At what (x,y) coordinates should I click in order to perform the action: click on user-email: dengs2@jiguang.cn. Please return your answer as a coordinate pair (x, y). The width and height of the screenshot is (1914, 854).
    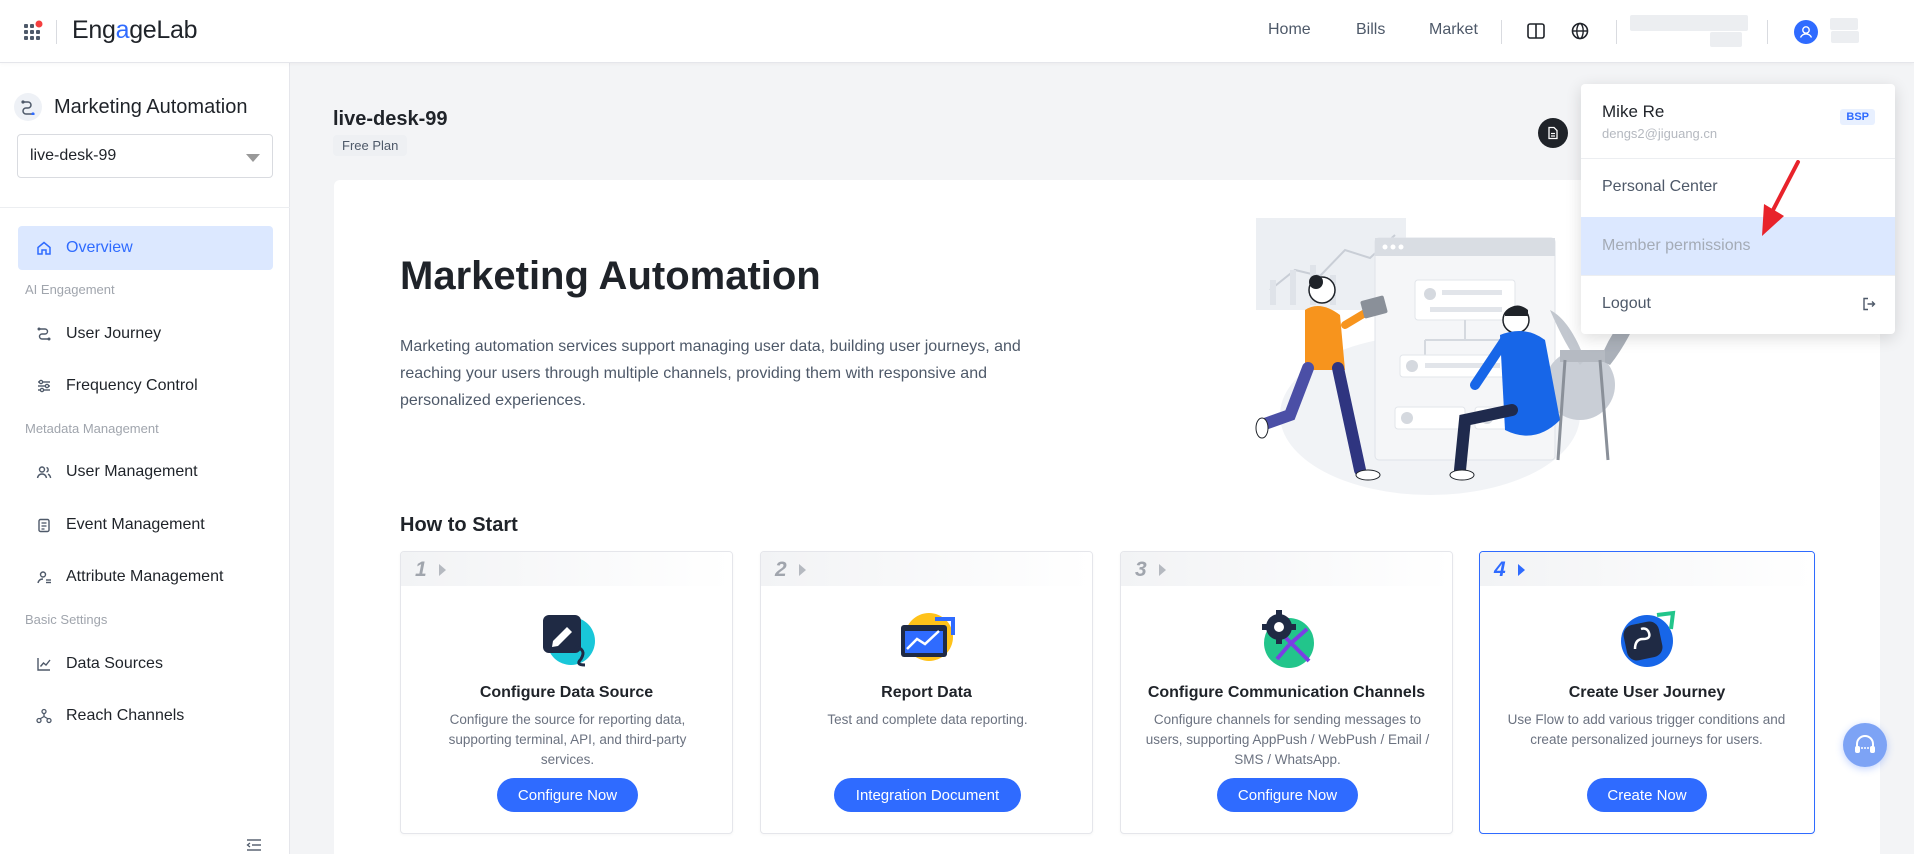
    Looking at the image, I should click on (1660, 133).